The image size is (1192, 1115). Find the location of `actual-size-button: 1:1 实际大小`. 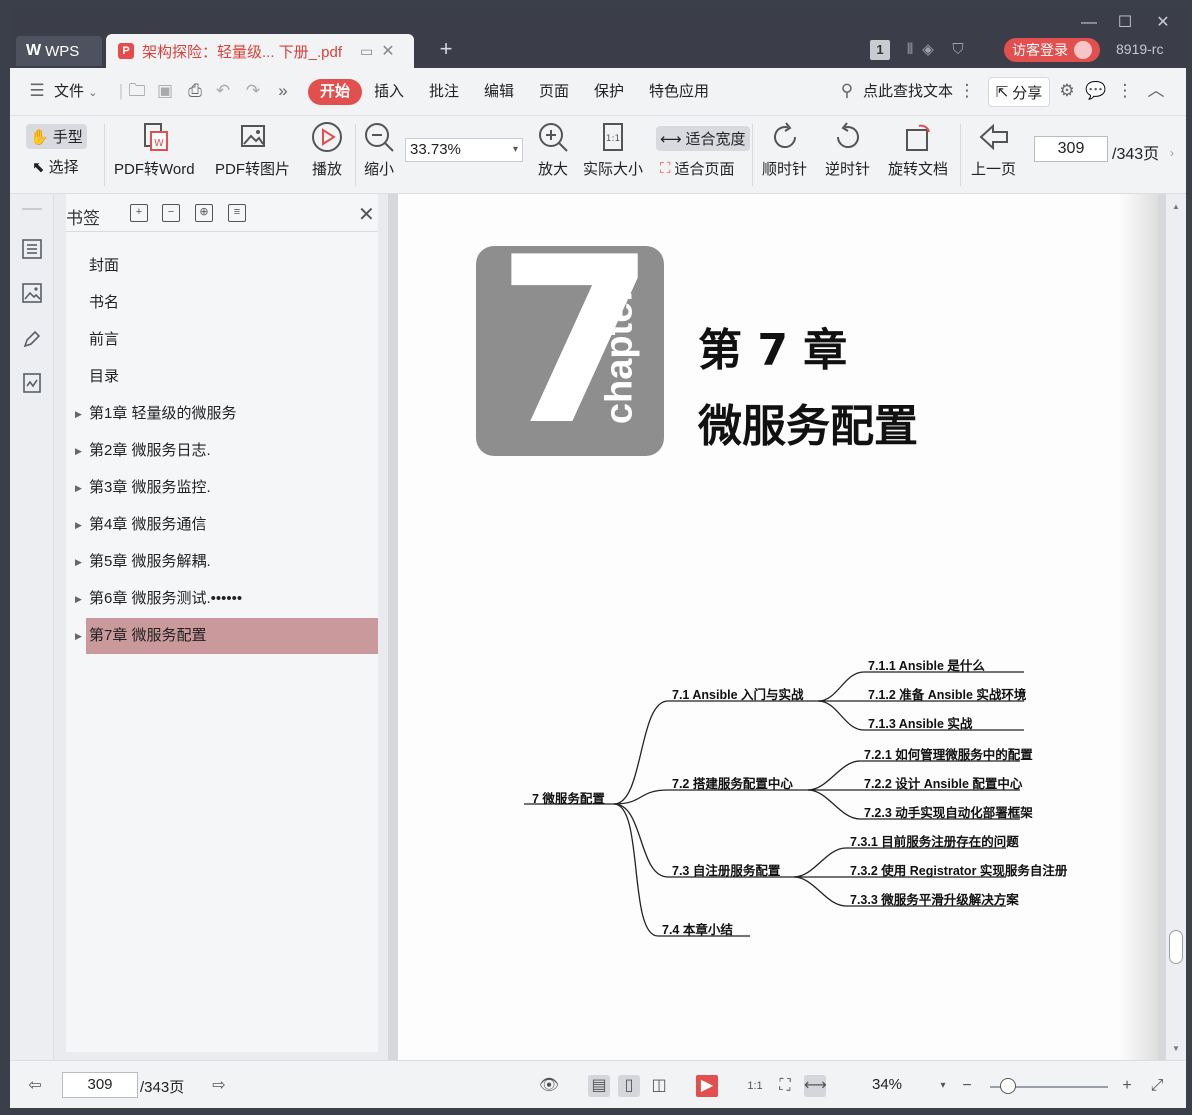

actual-size-button: 1:1 实际大小 is located at coordinates (613, 149).